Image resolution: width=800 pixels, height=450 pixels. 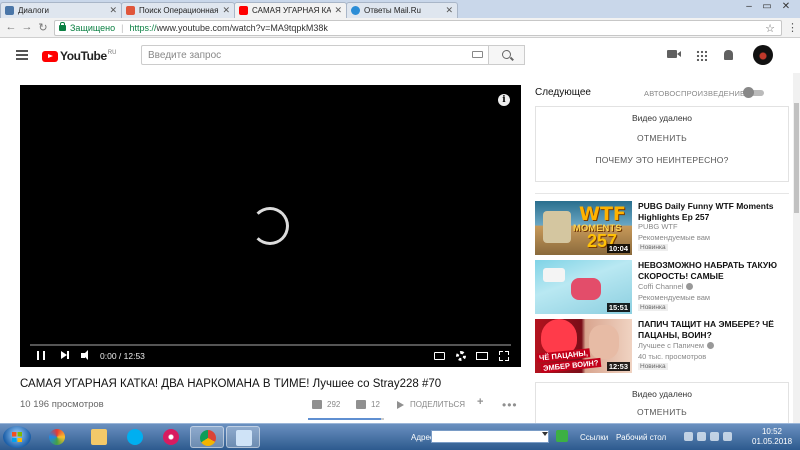 I want to click on notifications-bell-icon, so click(x=728, y=55).